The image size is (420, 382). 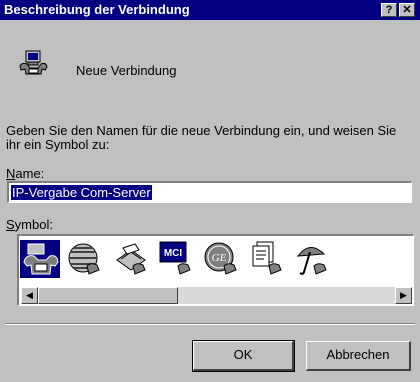 What do you see at coordinates (81, 192) in the screenshot?
I see `name-field-value: IP-Vergabe Com-Server` at bounding box center [81, 192].